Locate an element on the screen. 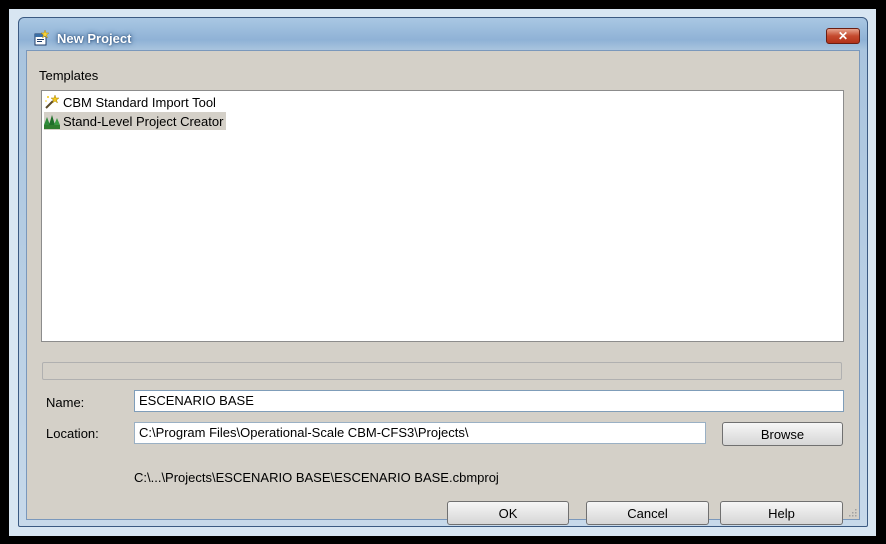  template-item-stand-level-project-creator: Stand-Level Project Creator is located at coordinates (135, 121).